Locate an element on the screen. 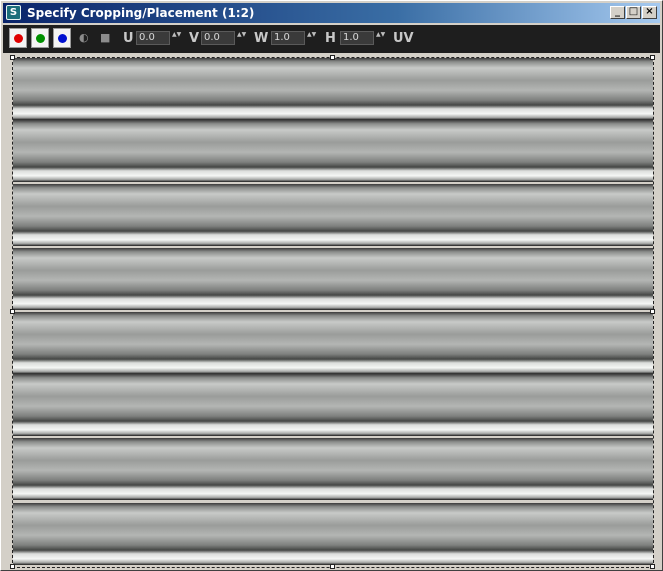 This screenshot has width=663, height=571. v-spinner-icon: ▲▼ is located at coordinates (241, 38).